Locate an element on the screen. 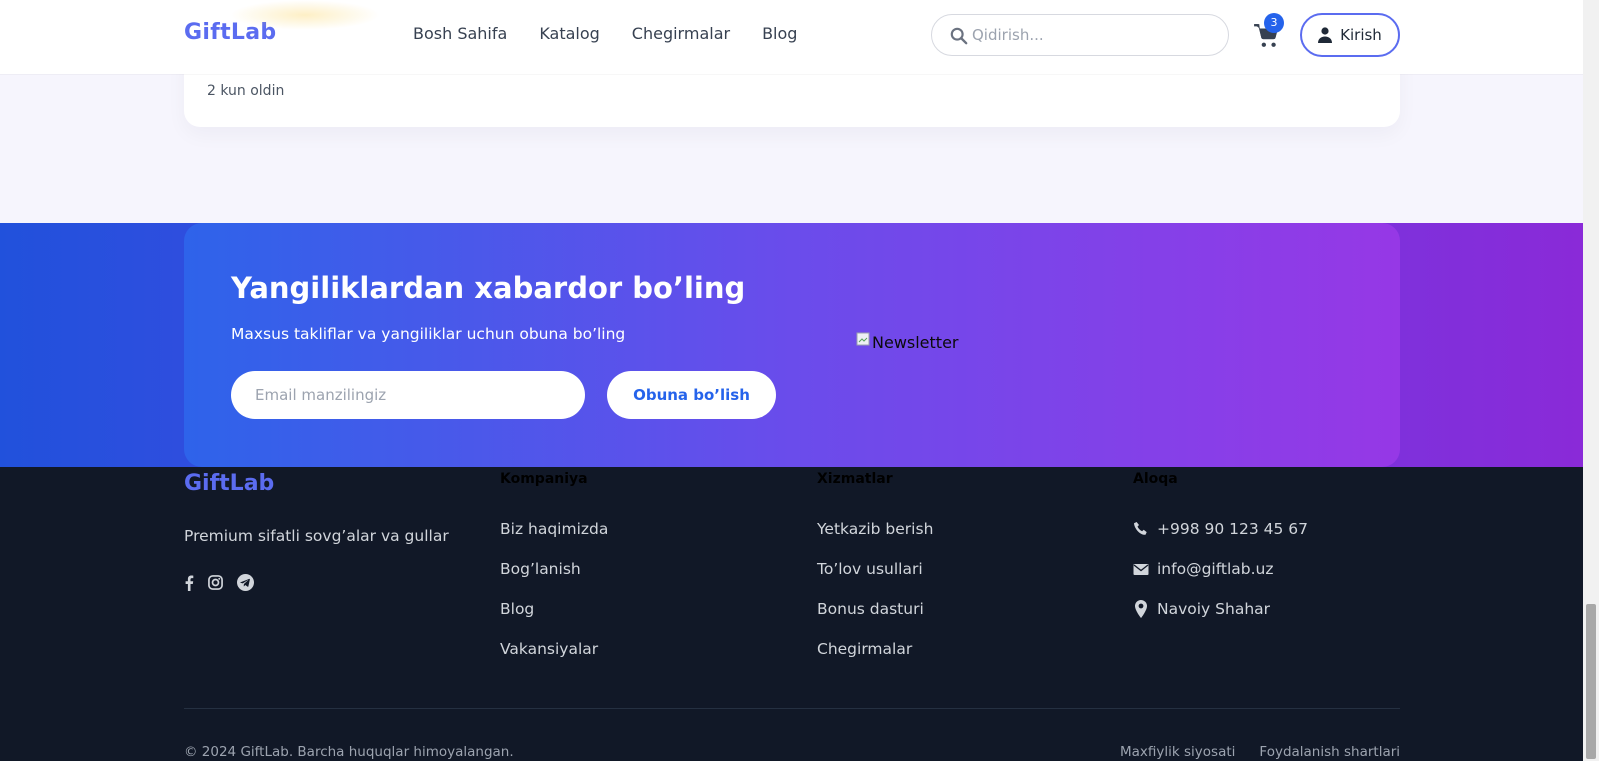 The image size is (1599, 761). nav-katalog: Katalog is located at coordinates (569, 33).